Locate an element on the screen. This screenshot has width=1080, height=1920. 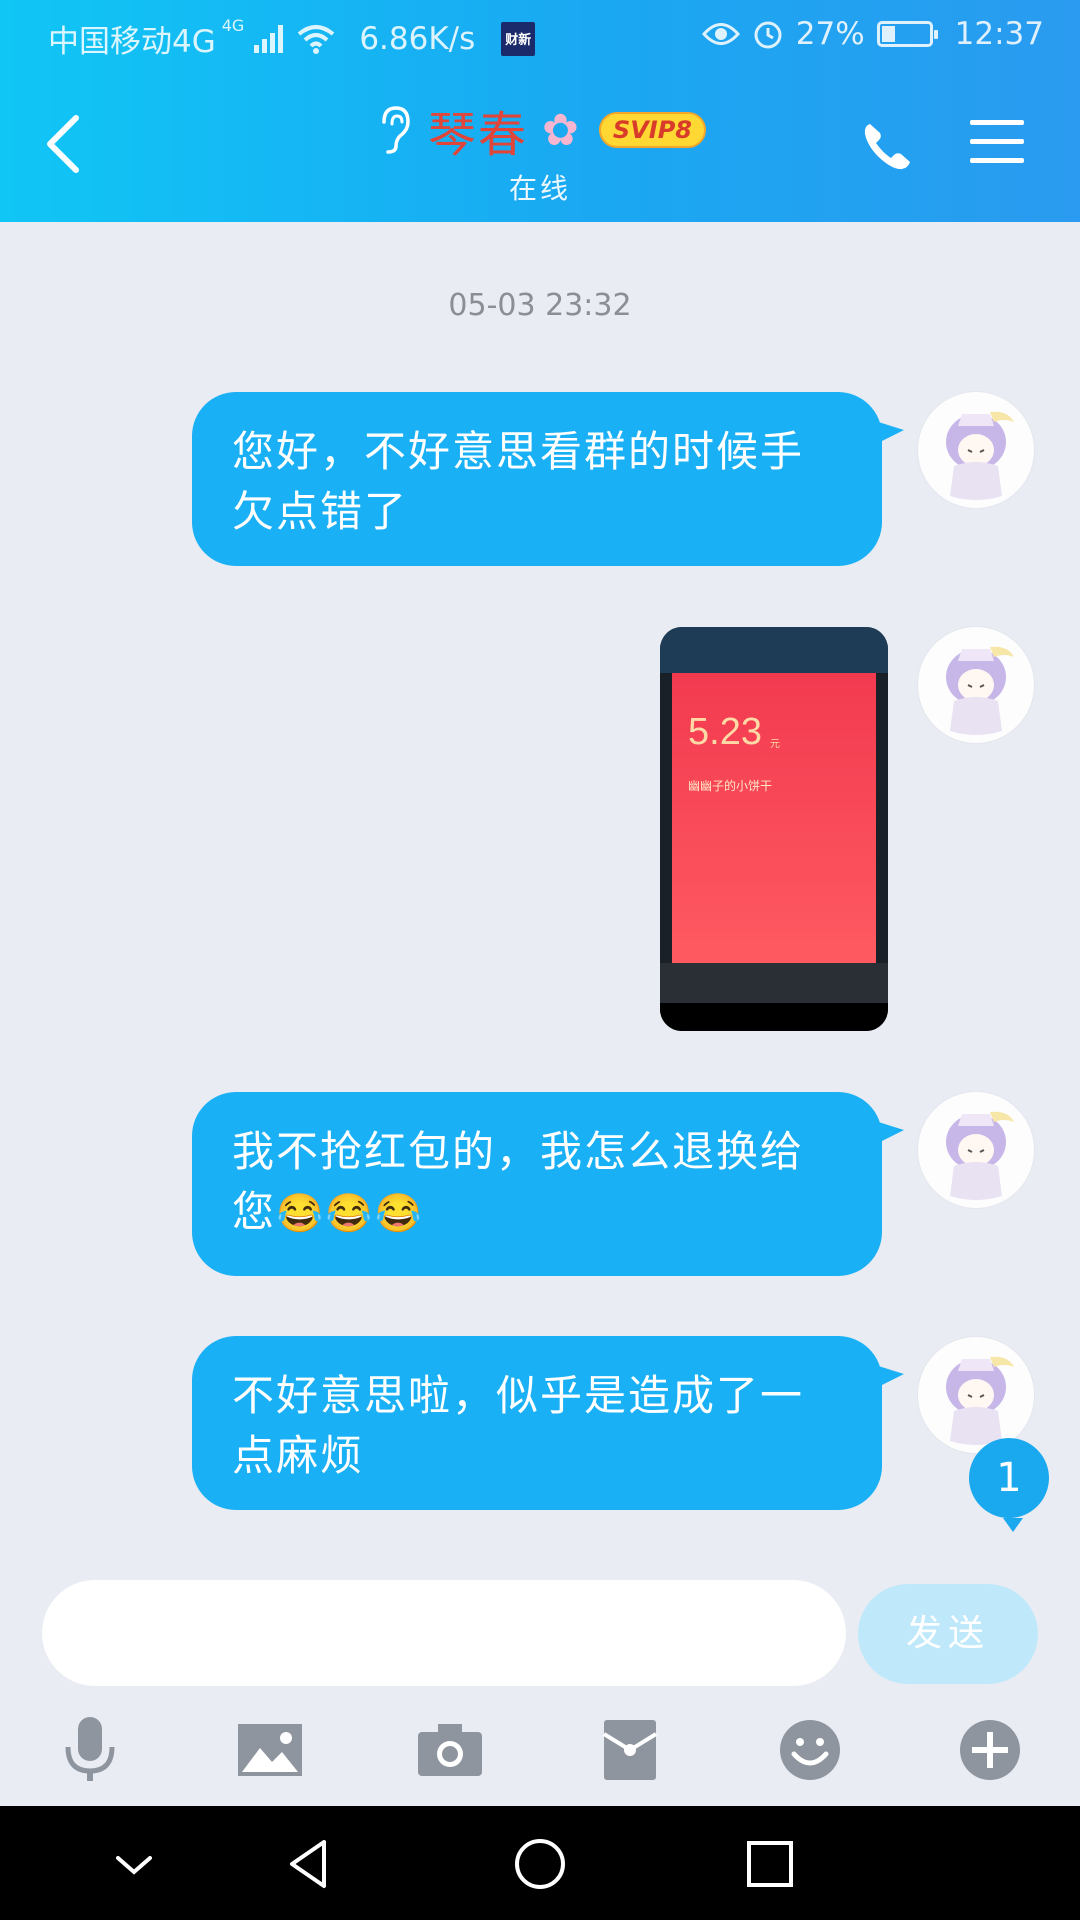
sakura-icon: ✿ is located at coordinates (560, 130).